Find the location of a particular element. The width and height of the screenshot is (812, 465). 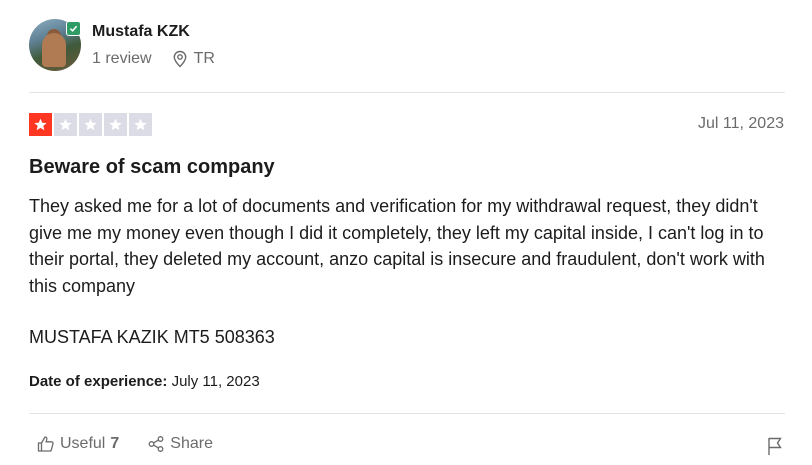

header-divider is located at coordinates (407, 92).